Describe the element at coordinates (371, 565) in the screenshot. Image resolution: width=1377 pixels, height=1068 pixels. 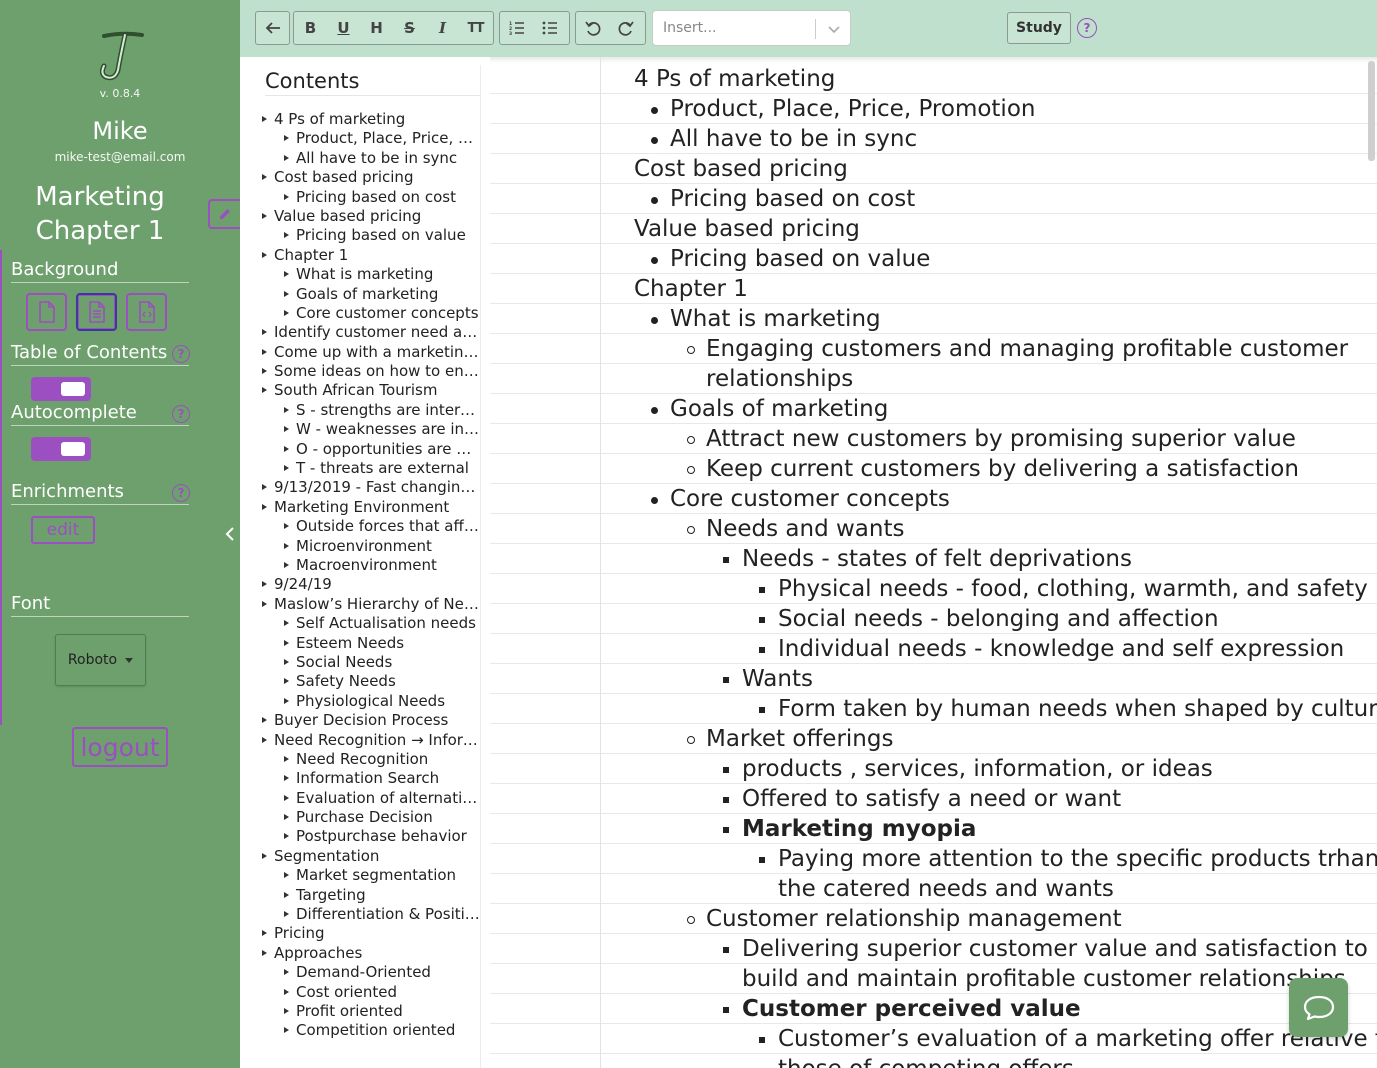
I see `toc-item: Macroenvironment` at that location.